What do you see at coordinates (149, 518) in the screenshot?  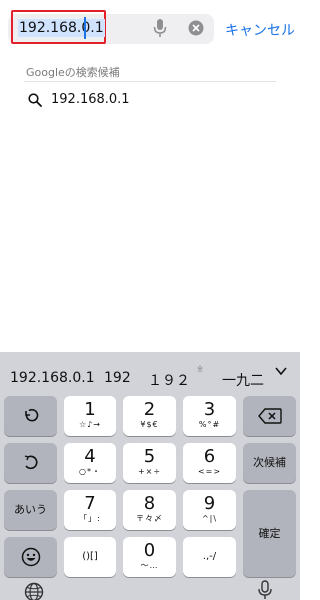 I see `key-symbols: 〒々〆` at bounding box center [149, 518].